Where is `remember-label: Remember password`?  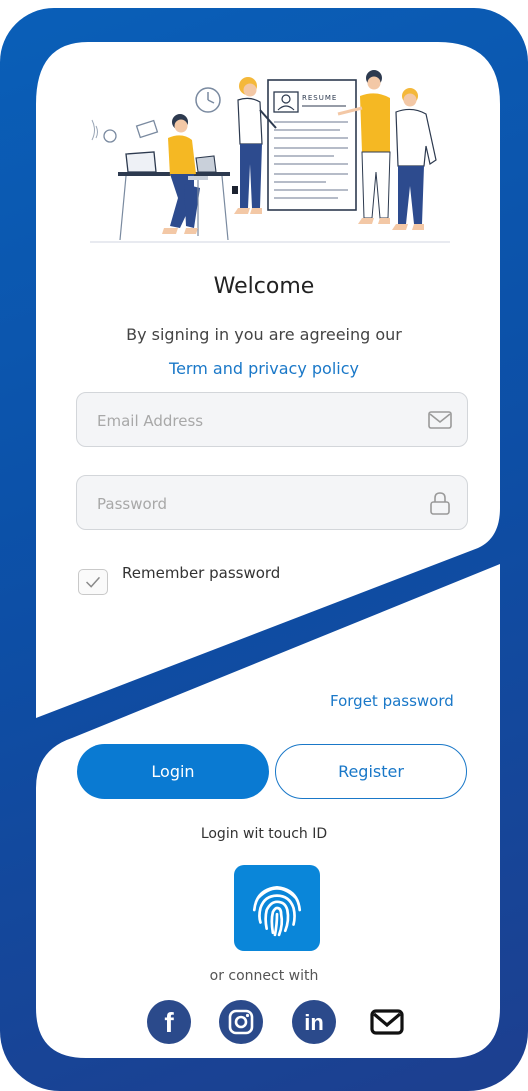
remember-label: Remember password is located at coordinates (201, 573).